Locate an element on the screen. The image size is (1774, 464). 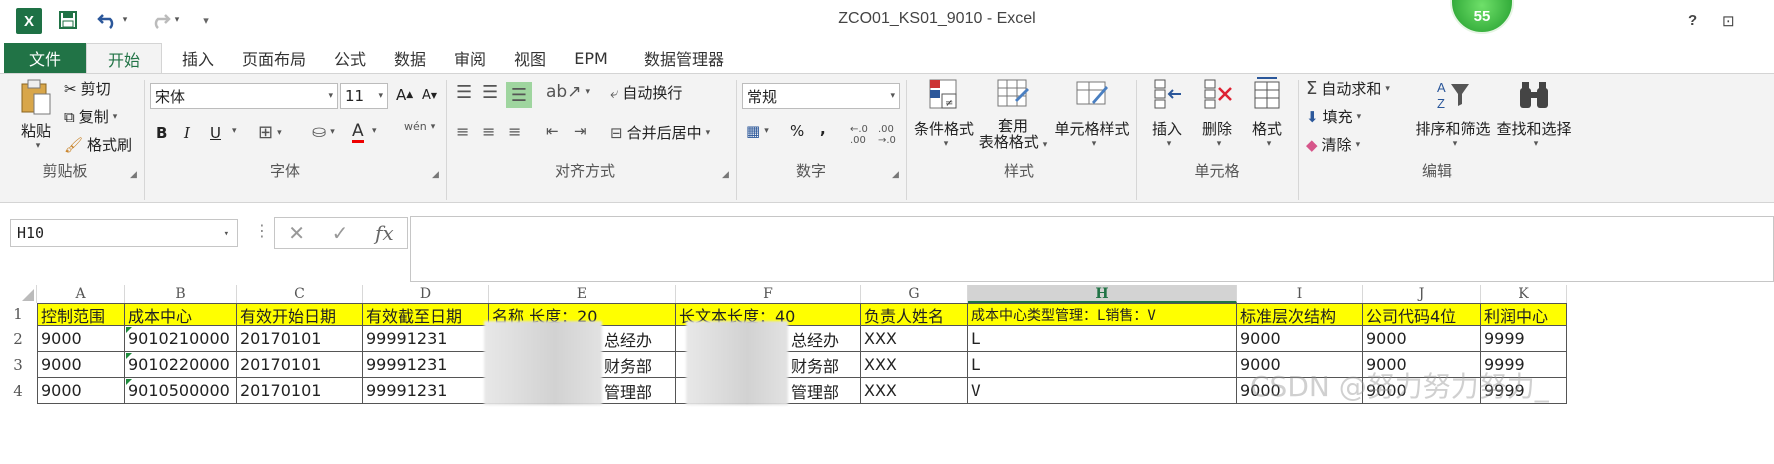
tab-insert: 插入 is located at coordinates (198, 58).